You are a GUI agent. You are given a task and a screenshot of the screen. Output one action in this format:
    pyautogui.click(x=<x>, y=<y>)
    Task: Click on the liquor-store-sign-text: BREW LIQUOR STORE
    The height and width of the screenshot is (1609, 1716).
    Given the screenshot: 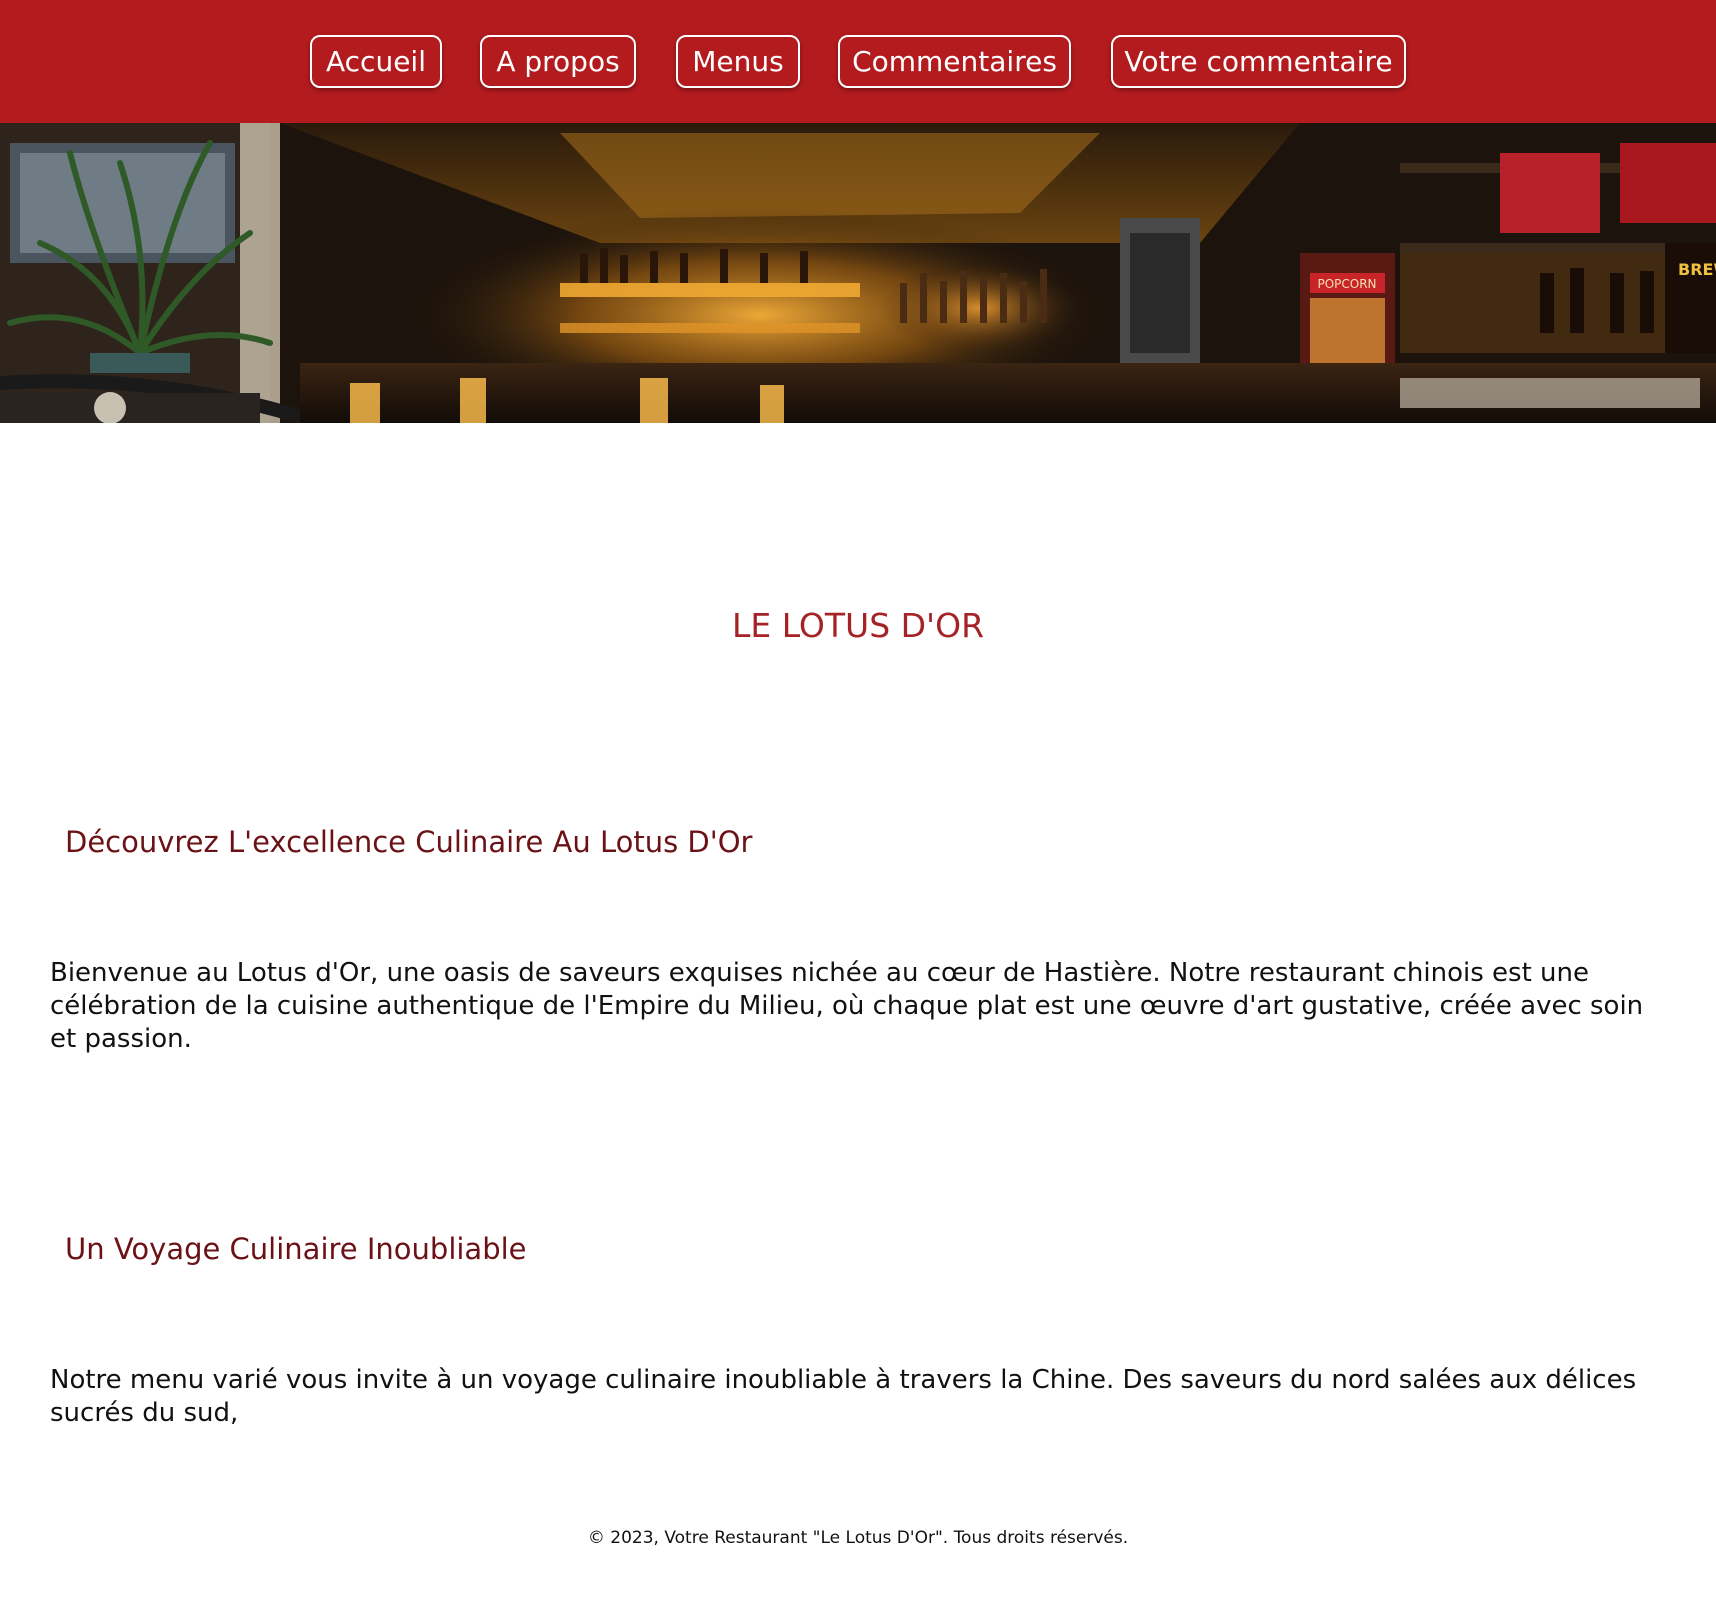 What is the action you would take?
    pyautogui.click(x=1697, y=269)
    